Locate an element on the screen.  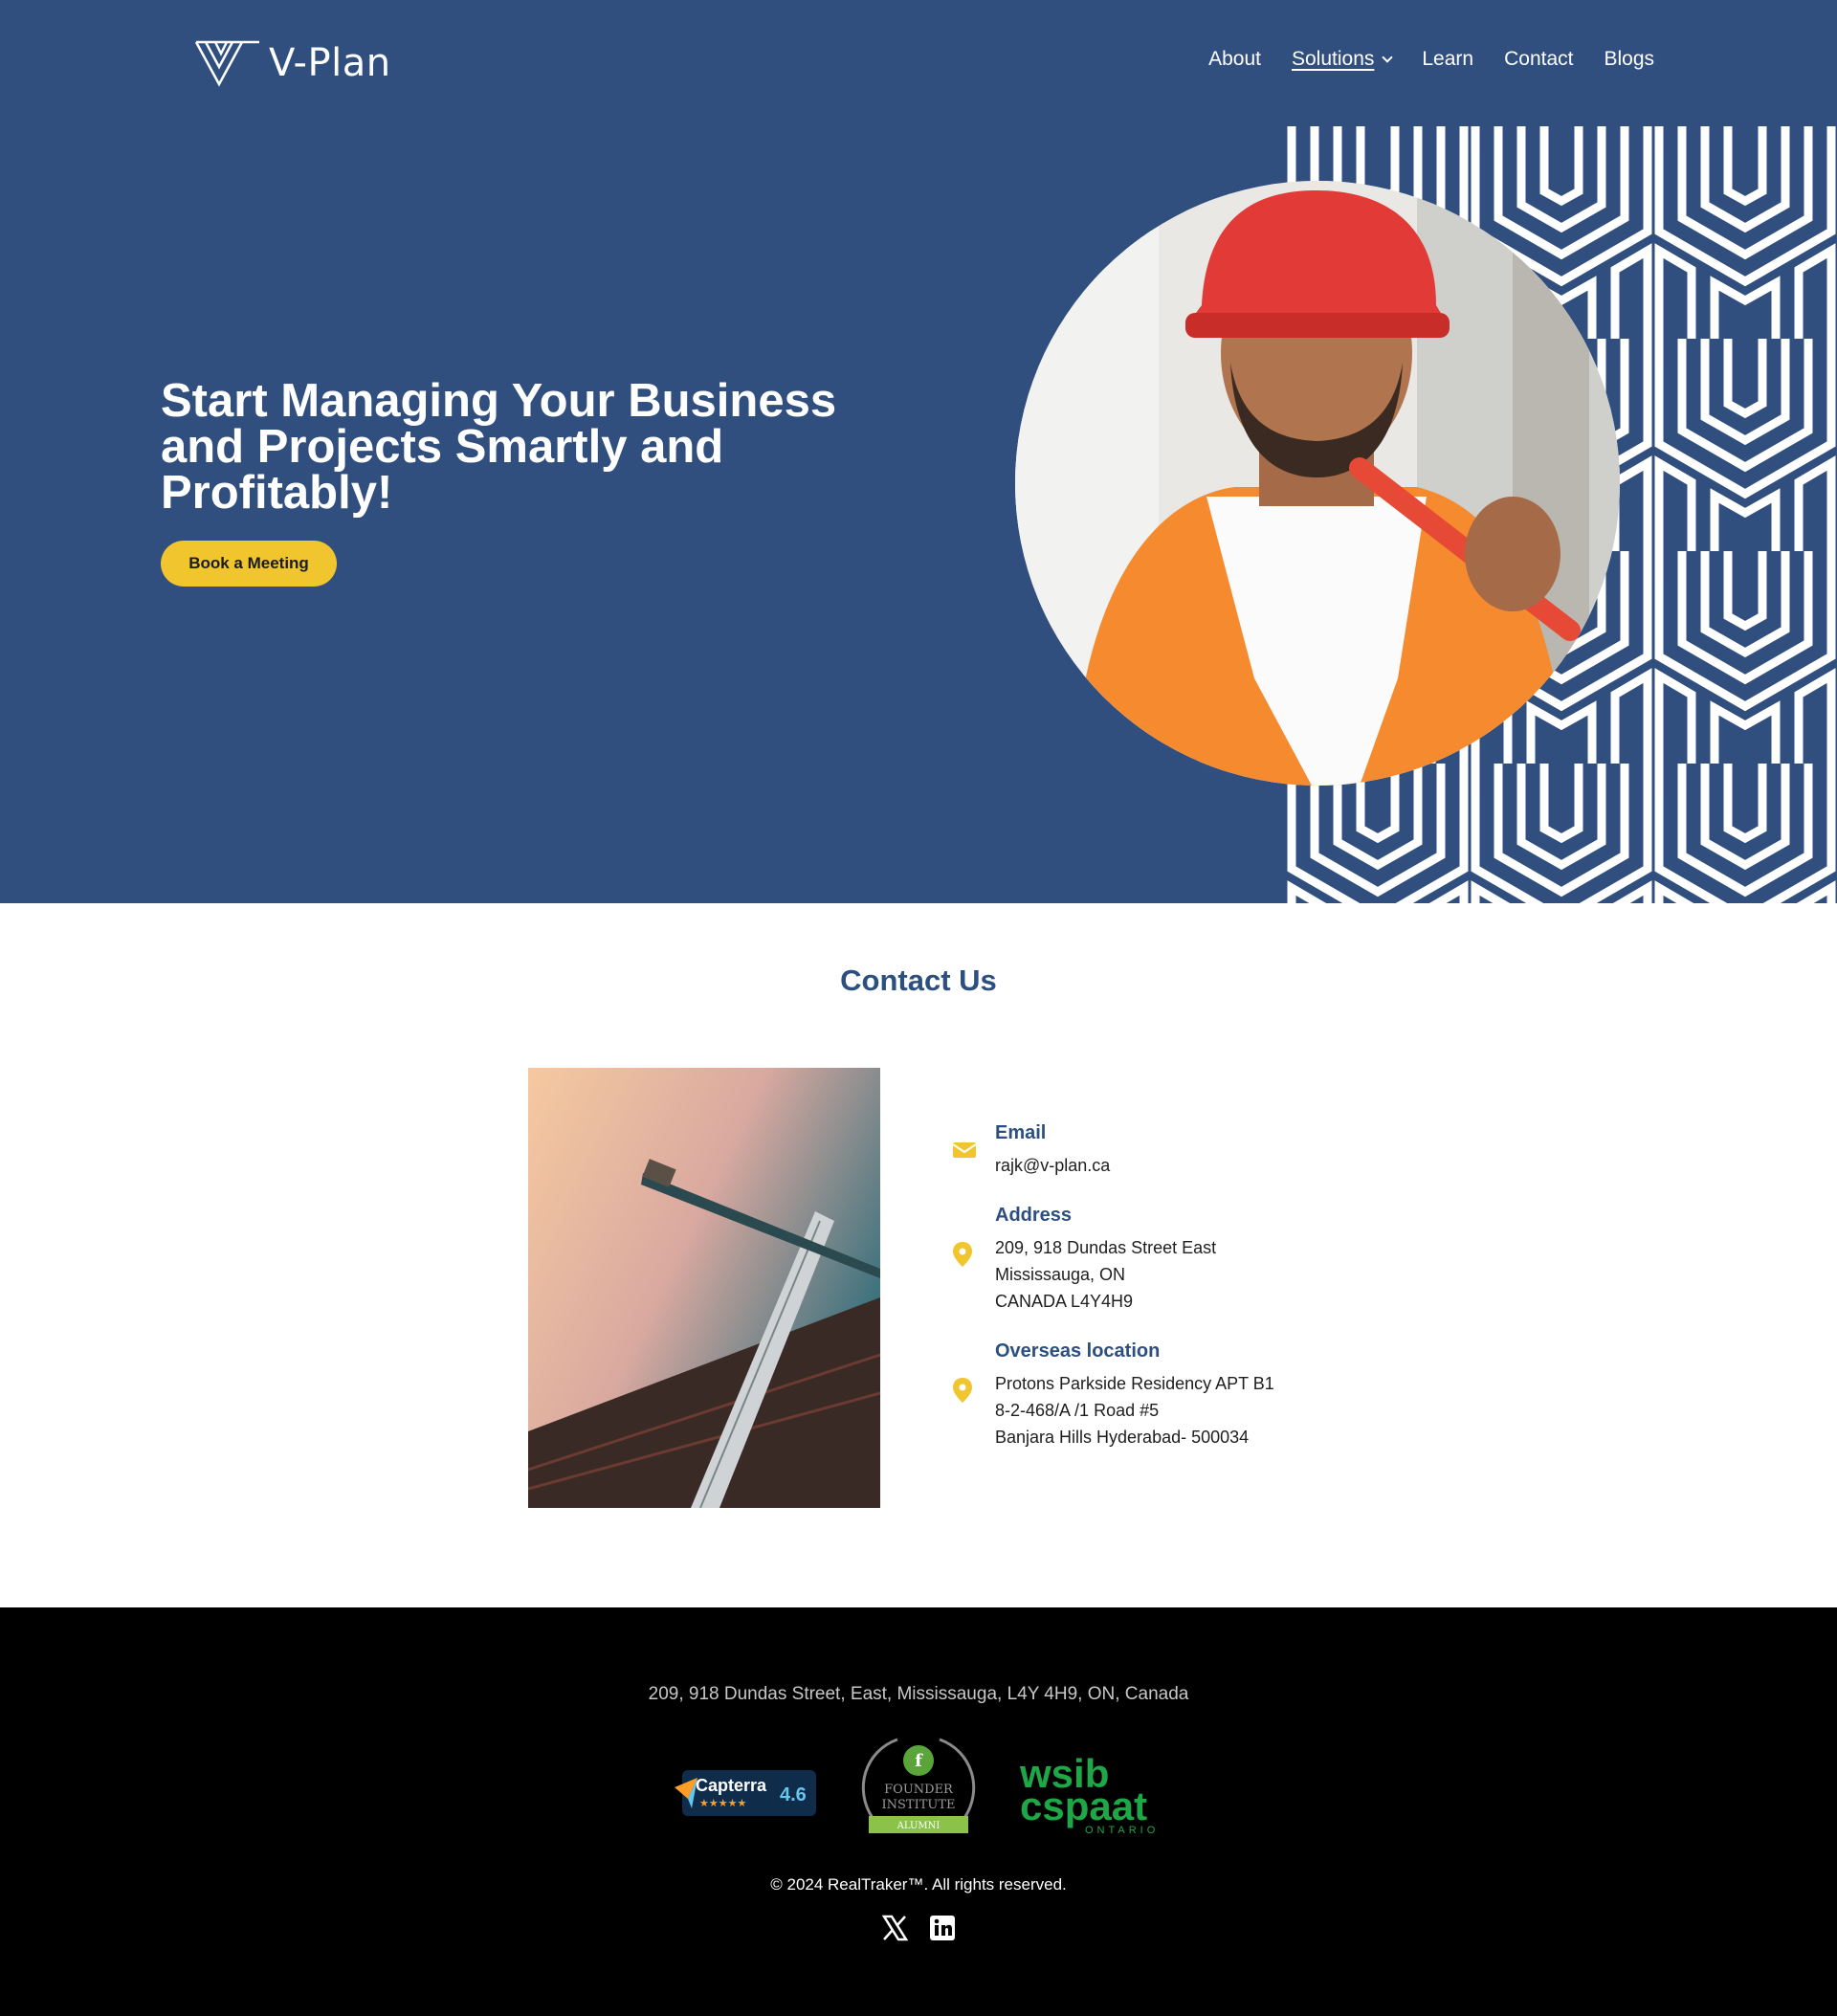
nav-learn-link: Learn is located at coordinates (1447, 59).